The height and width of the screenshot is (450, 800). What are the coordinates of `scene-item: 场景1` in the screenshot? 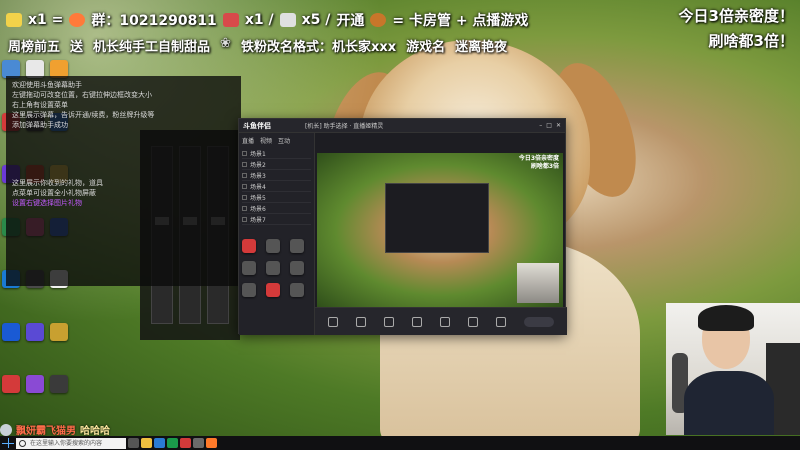 It's located at (276, 153).